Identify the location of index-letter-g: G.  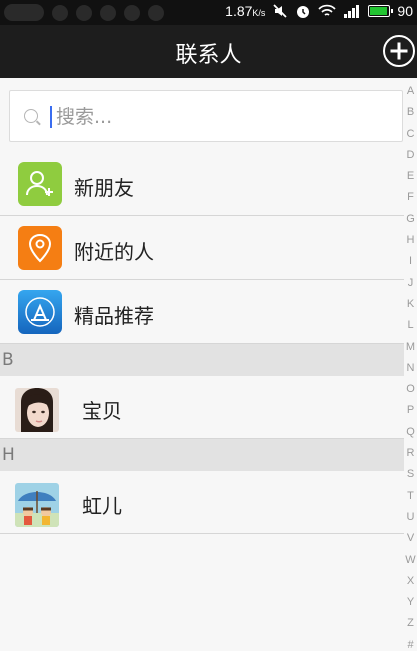
(410, 219).